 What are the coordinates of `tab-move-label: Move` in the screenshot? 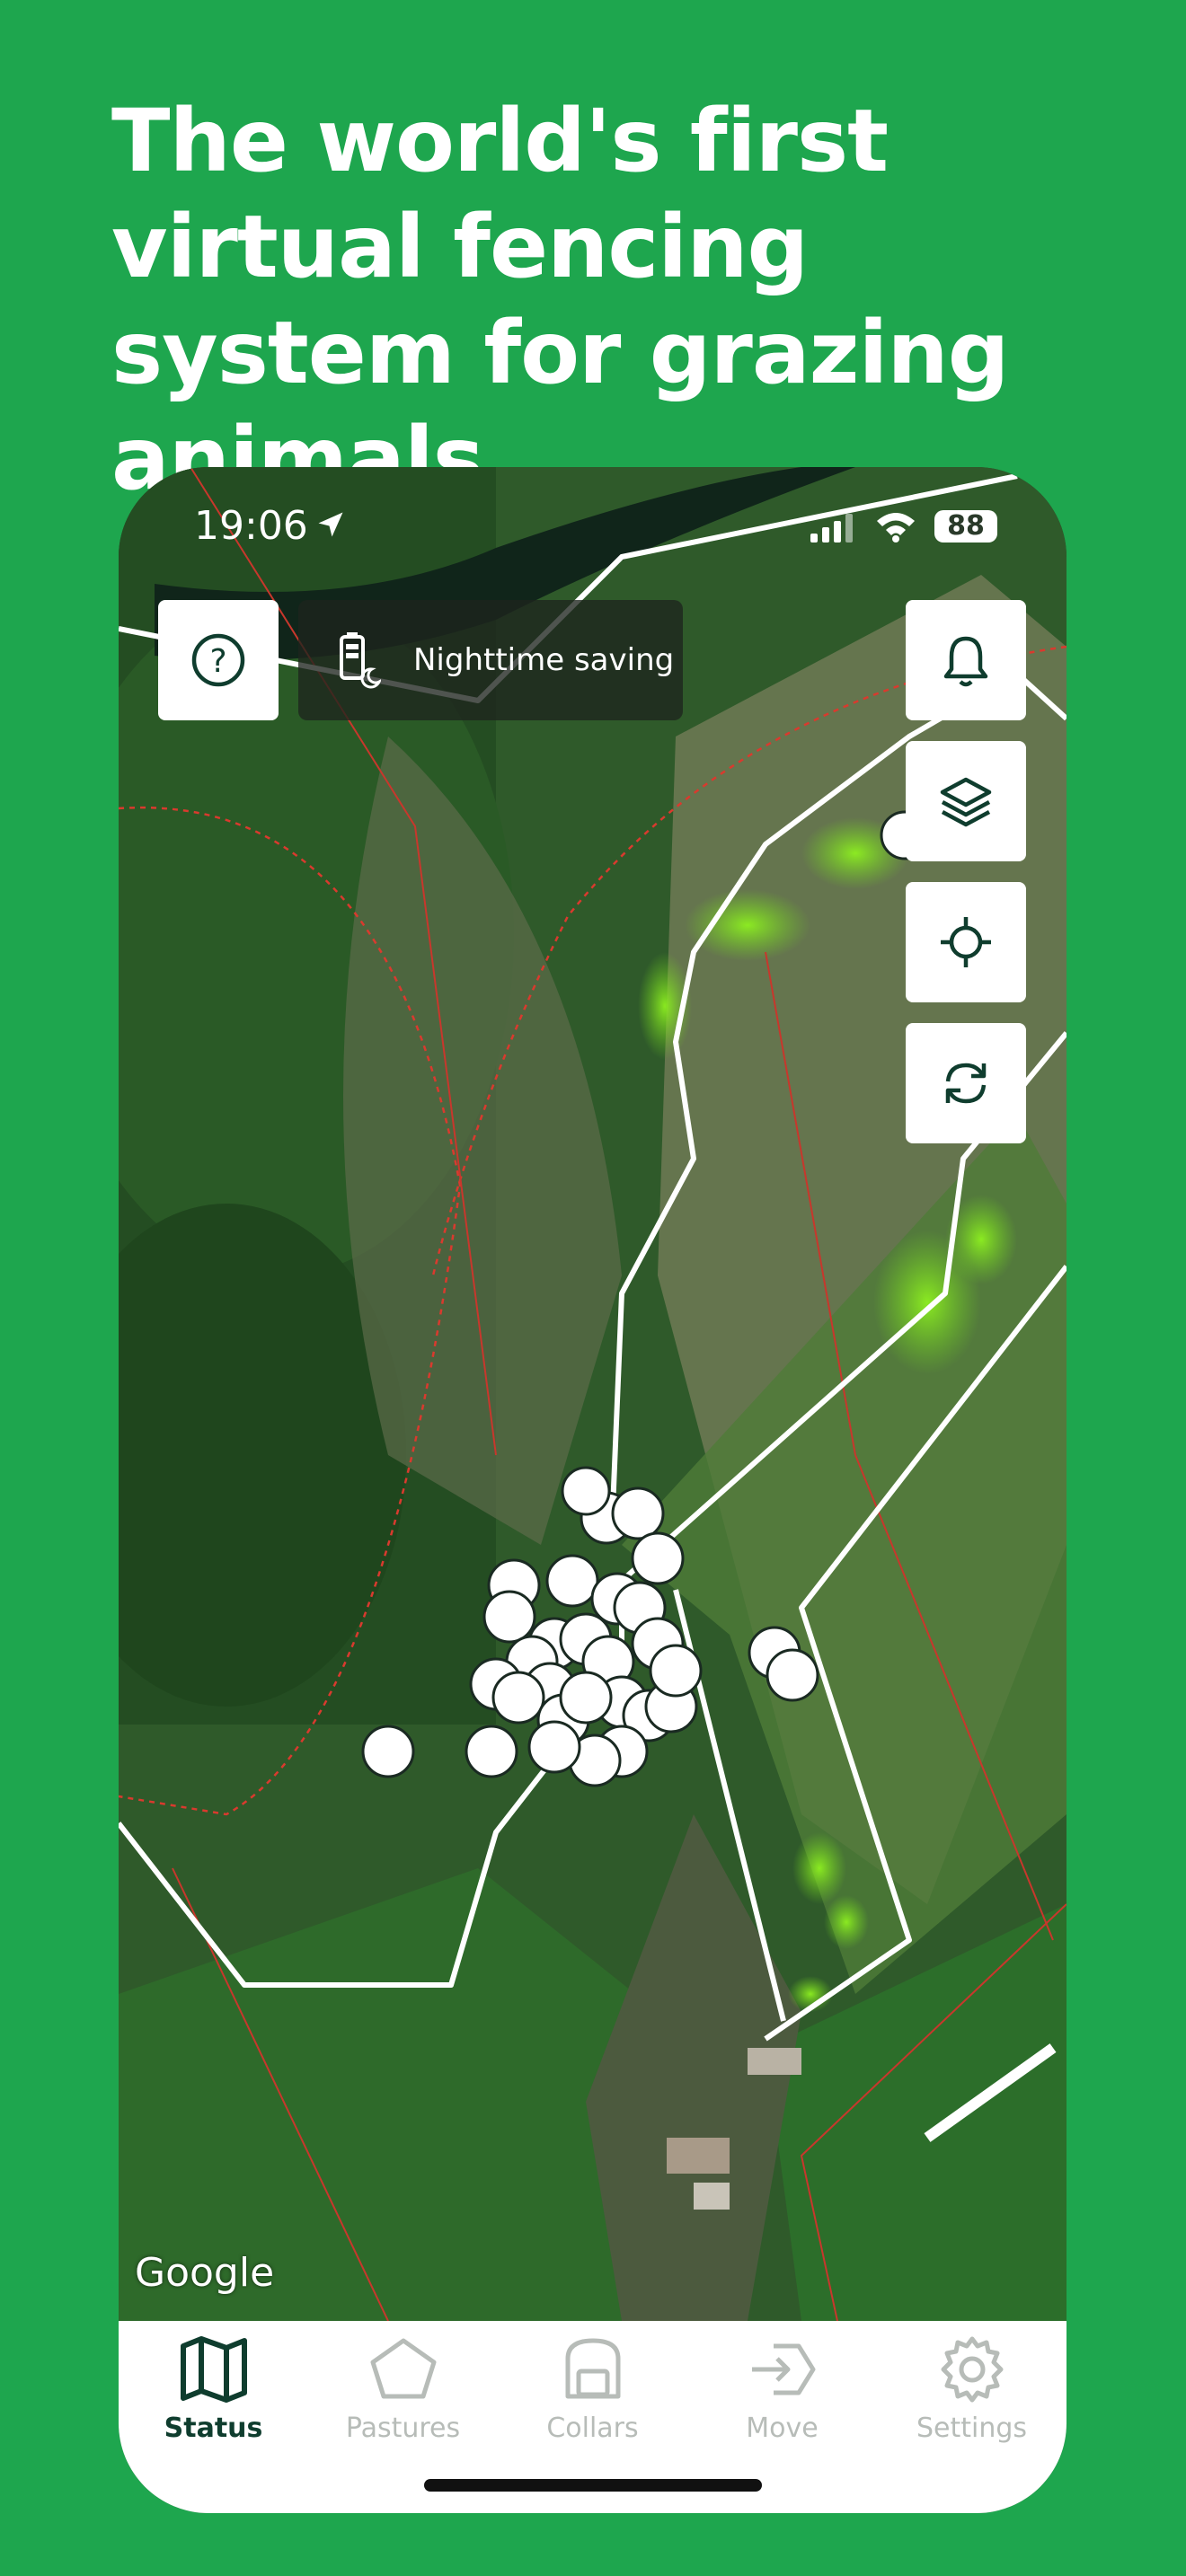 It's located at (782, 2428).